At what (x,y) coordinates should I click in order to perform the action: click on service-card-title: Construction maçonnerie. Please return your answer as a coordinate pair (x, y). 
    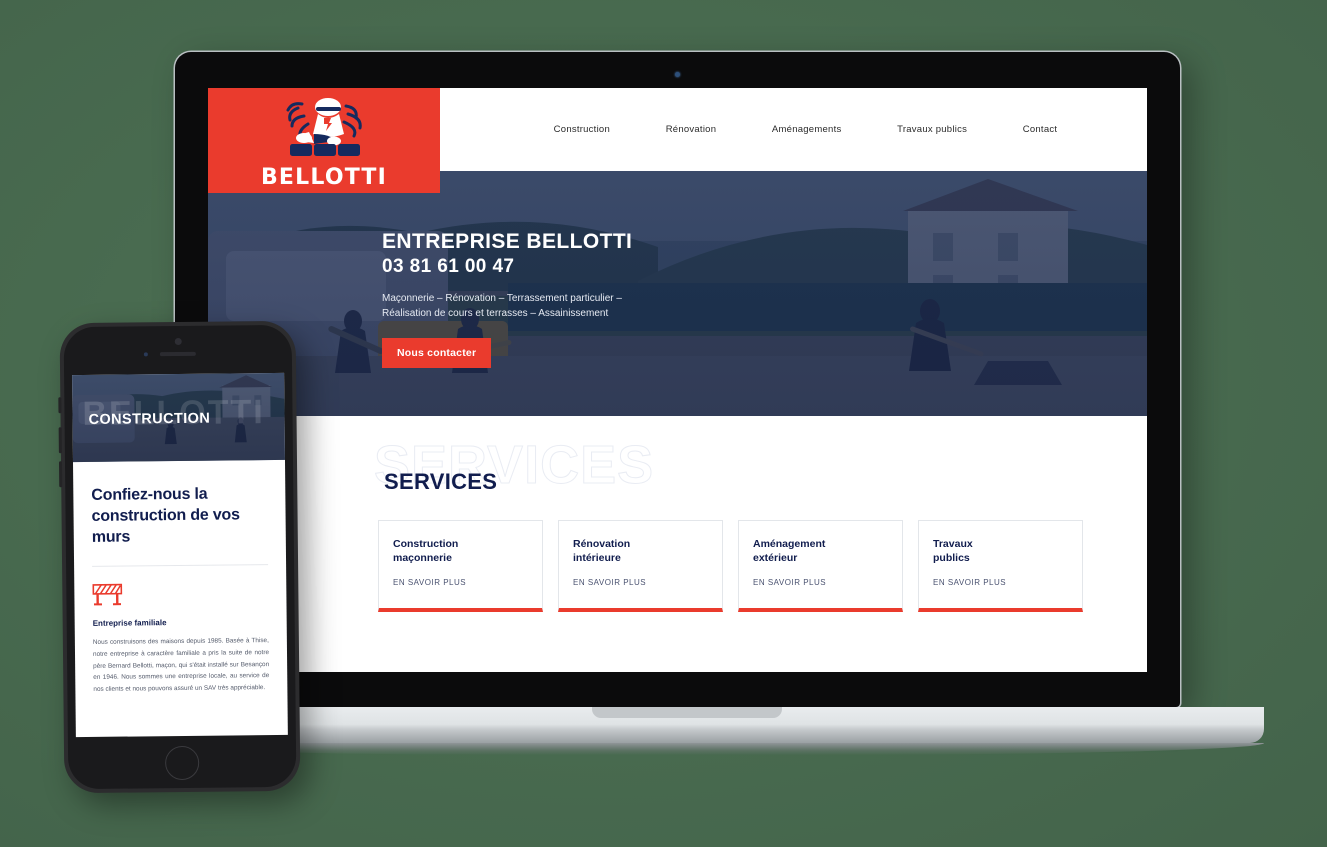
    Looking at the image, I should click on (426, 551).